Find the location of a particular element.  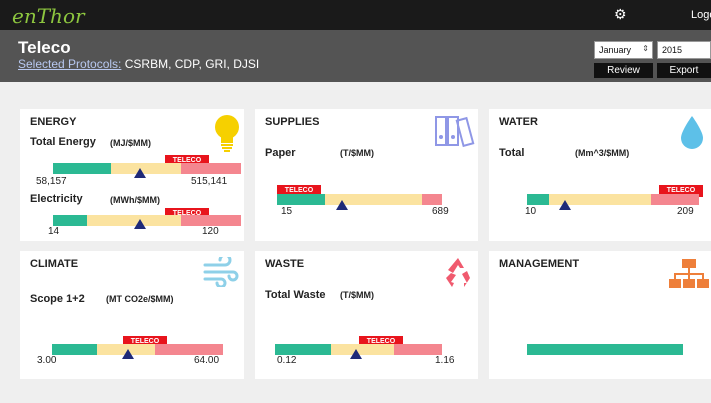

range-max: 689 is located at coordinates (440, 211).